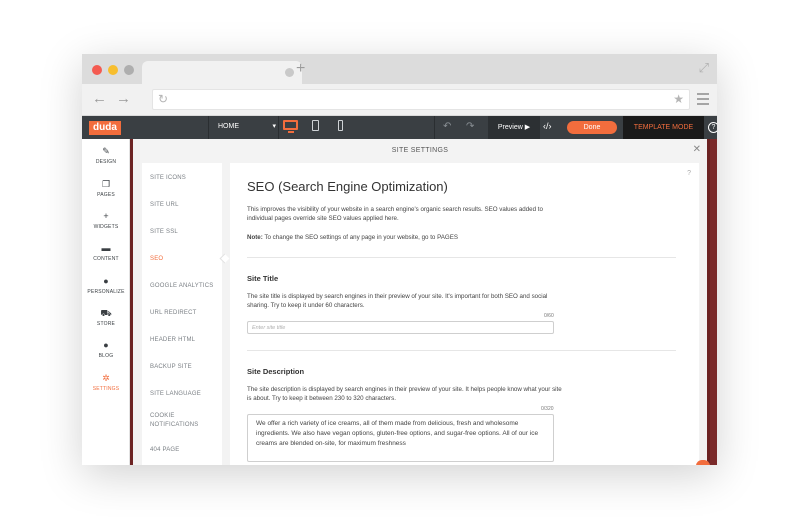 Image resolution: width=800 pixels, height=525 pixels. I want to click on tab-close-icon, so click(289, 72).